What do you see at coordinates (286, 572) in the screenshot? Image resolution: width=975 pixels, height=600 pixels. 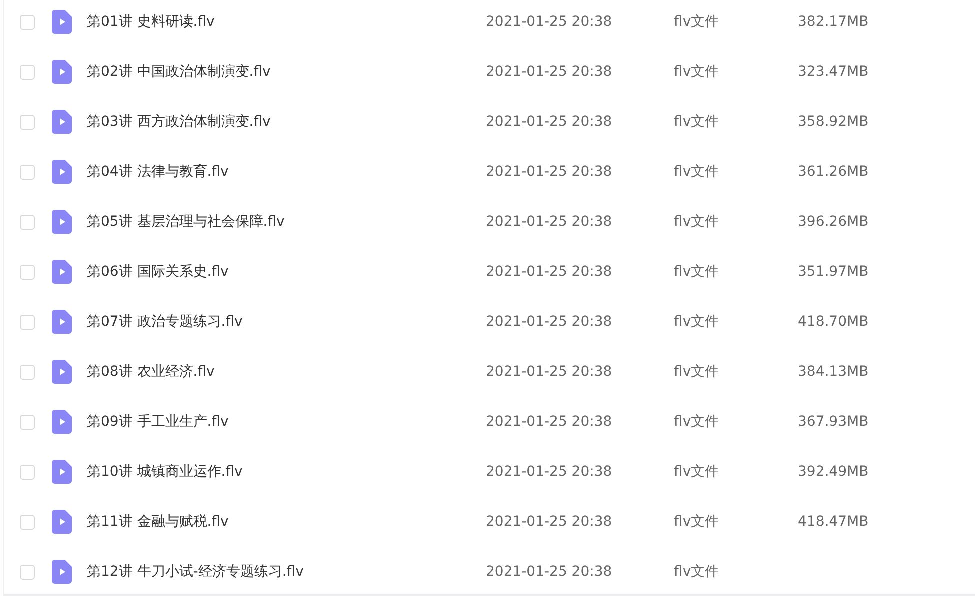 I see `file-name: 第12讲 牛刀小试-经济专题练习.flv` at bounding box center [286, 572].